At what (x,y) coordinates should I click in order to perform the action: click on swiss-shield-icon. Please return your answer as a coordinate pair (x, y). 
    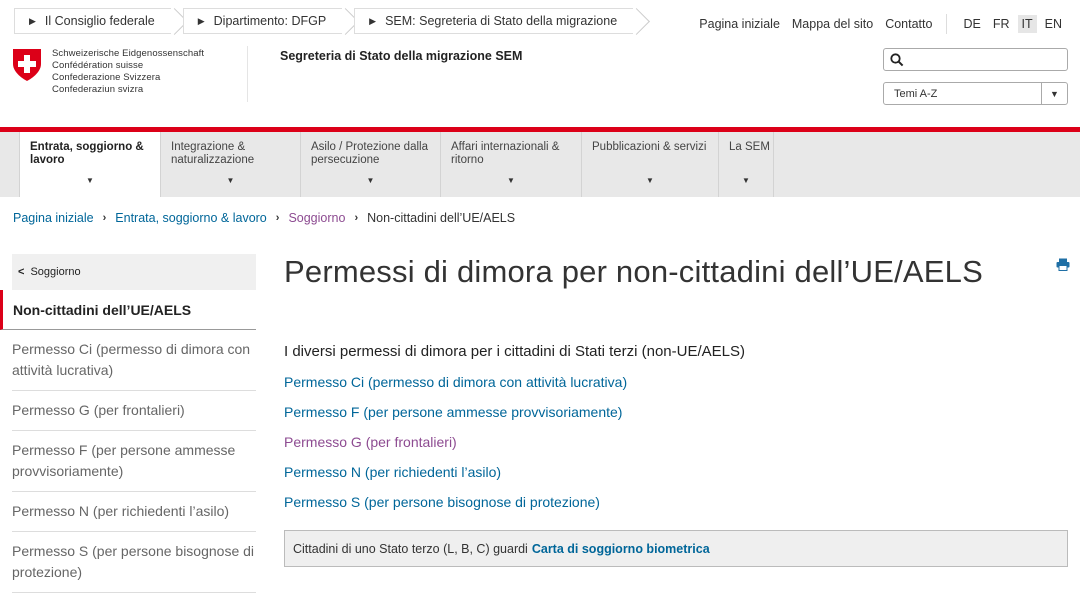
    Looking at the image, I should click on (27, 65).